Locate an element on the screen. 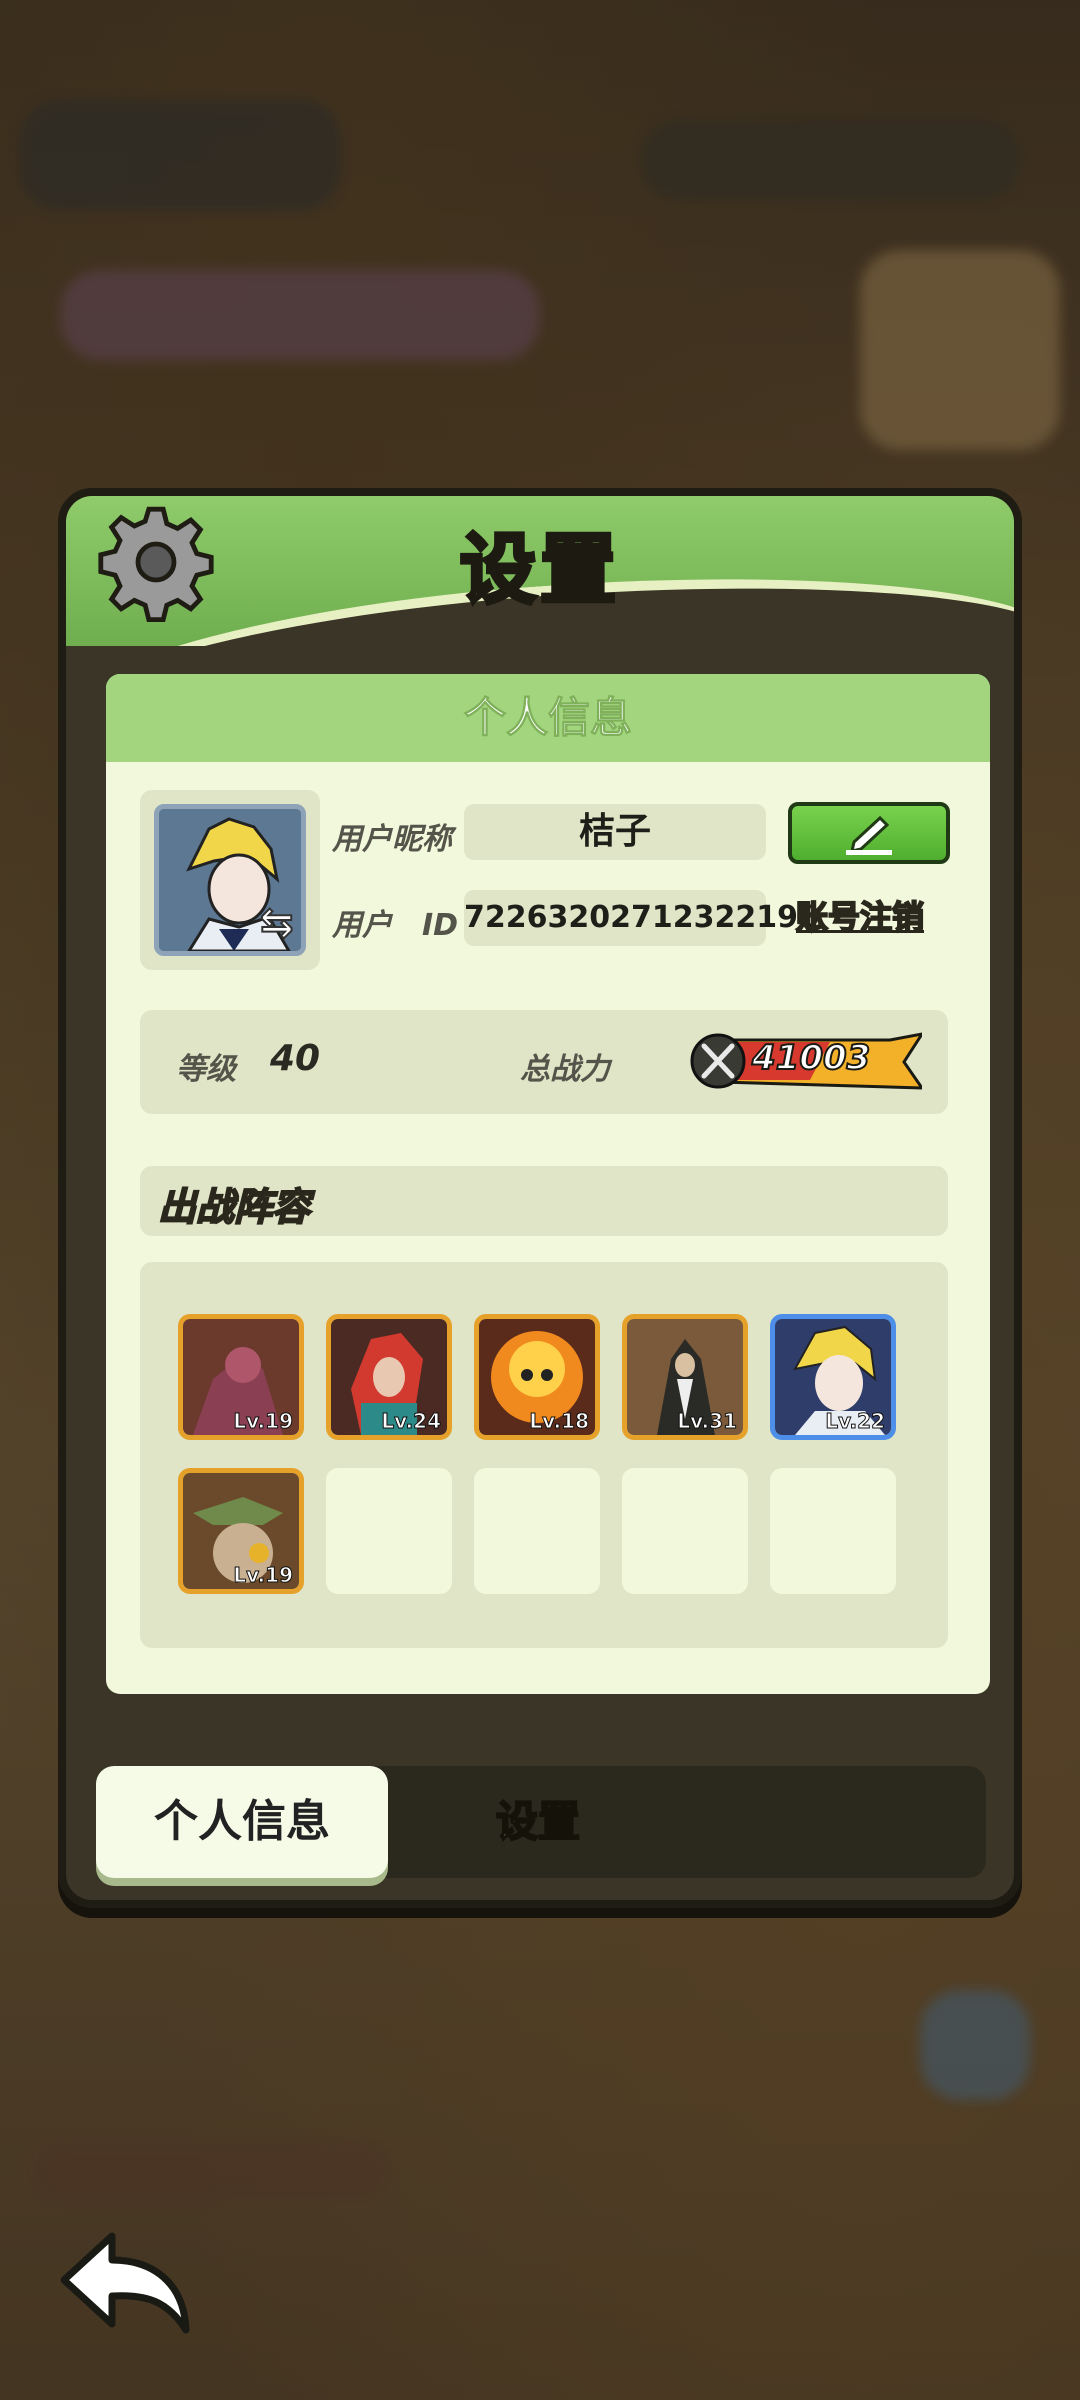 The image size is (1080, 2400). lineup-roster: Lv.19 Lv.24 Lv.18 Lv.31 Lv.22 Lv.19 is located at coordinates (544, 1455).